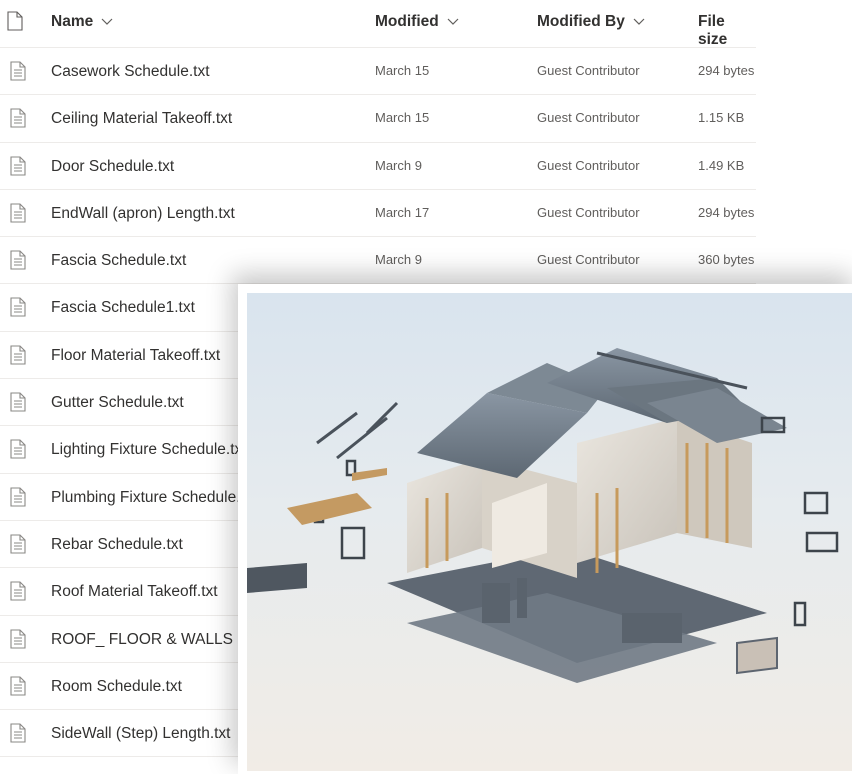 Image resolution: width=852 pixels, height=774 pixels. I want to click on file-name-link: Lighting Fixture Schedule.txt, so click(149, 450).